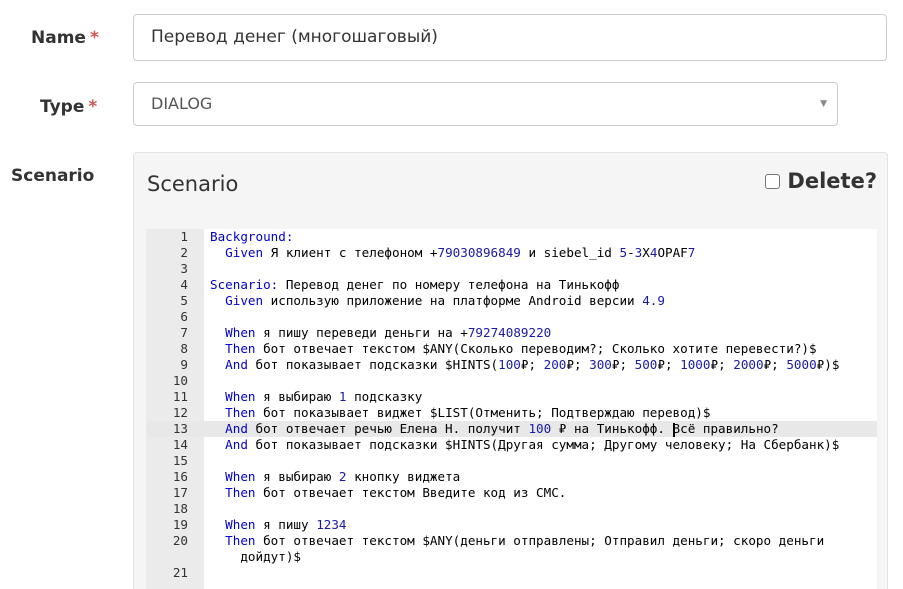 Image resolution: width=903 pixels, height=589 pixels. Describe the element at coordinates (342, 396) in the screenshot. I see `code-number: 1` at that location.